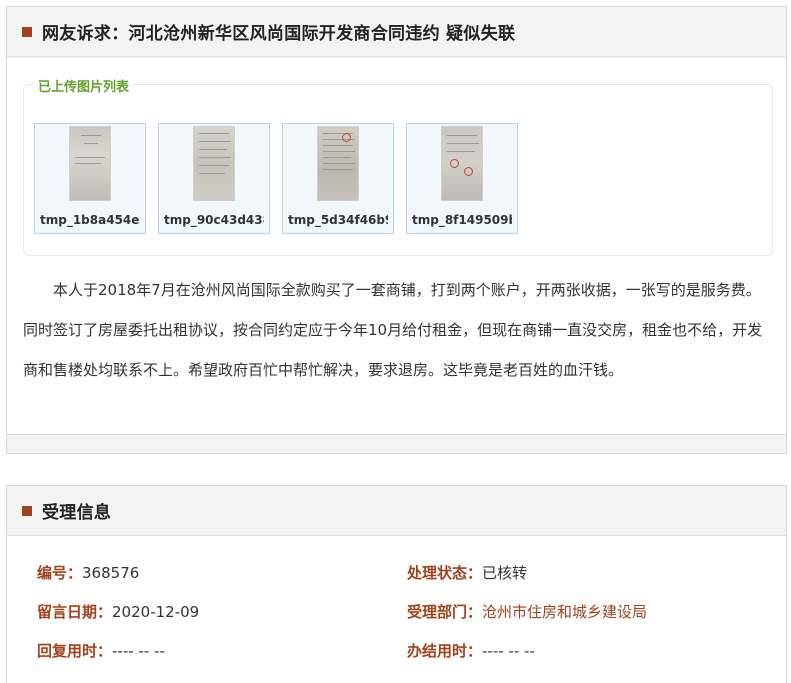 The width and height of the screenshot is (791, 683). I want to click on number-value: 368576, so click(111, 572).